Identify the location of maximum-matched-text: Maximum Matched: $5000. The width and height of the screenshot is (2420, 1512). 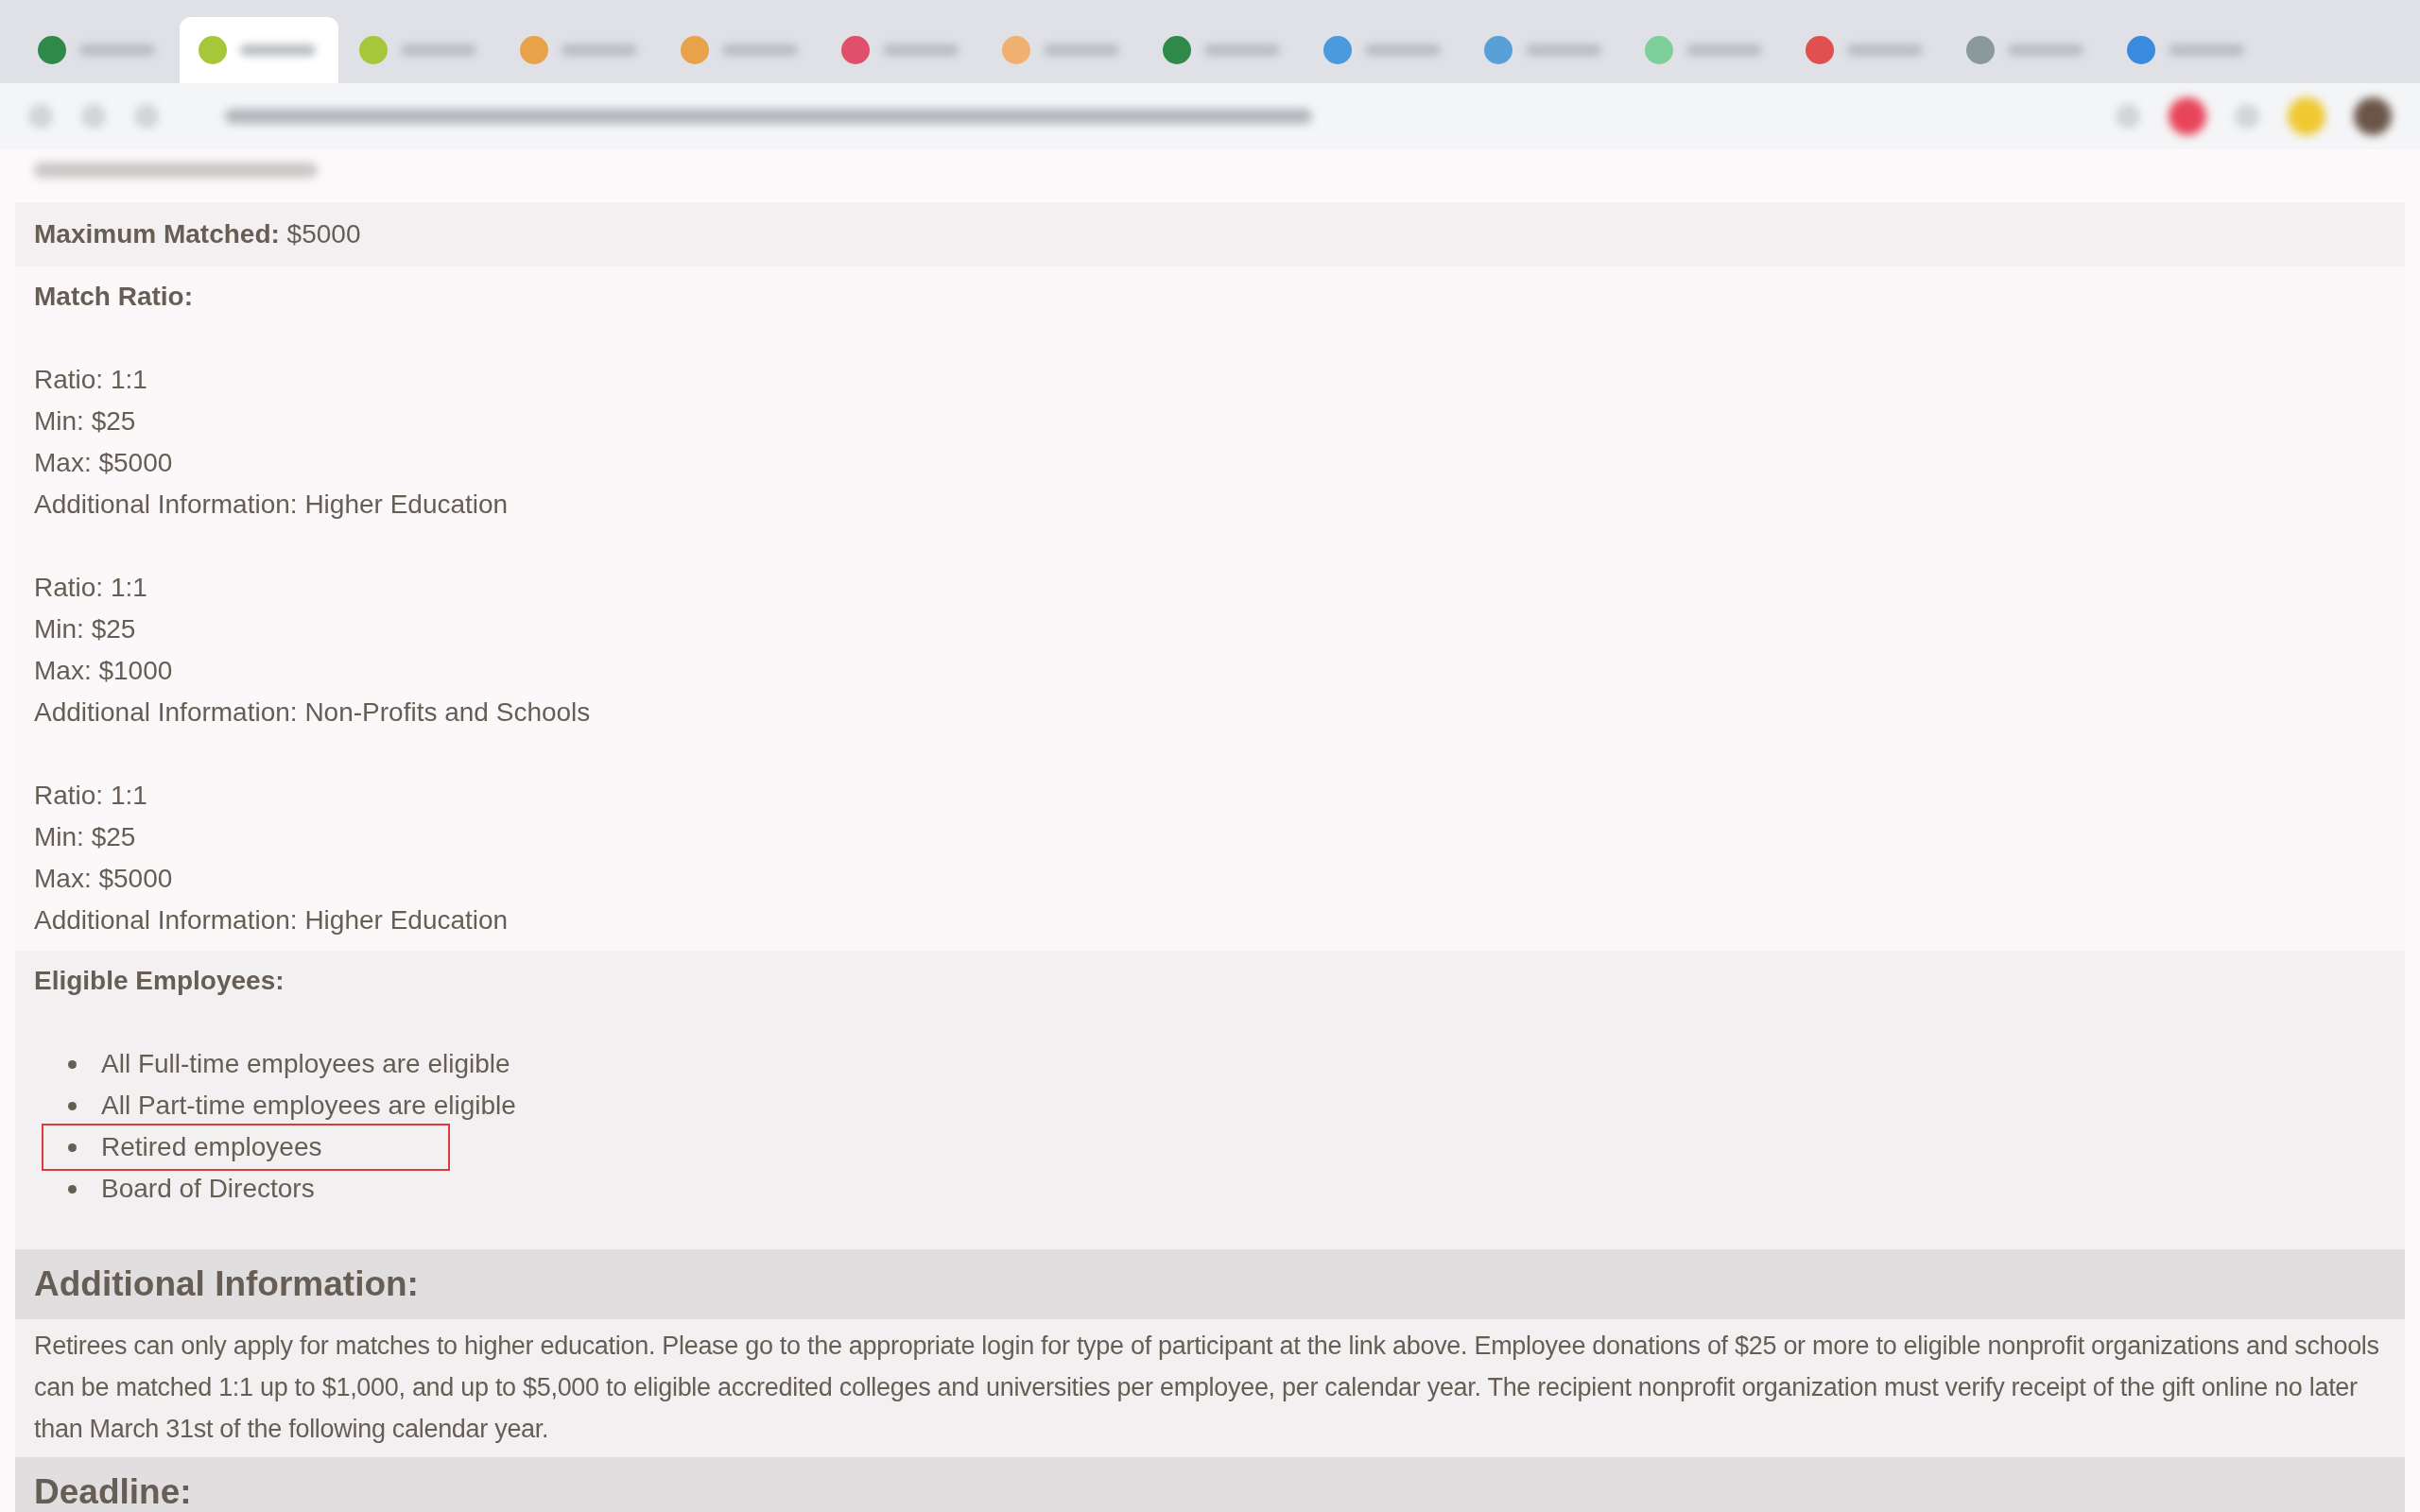
(197, 234).